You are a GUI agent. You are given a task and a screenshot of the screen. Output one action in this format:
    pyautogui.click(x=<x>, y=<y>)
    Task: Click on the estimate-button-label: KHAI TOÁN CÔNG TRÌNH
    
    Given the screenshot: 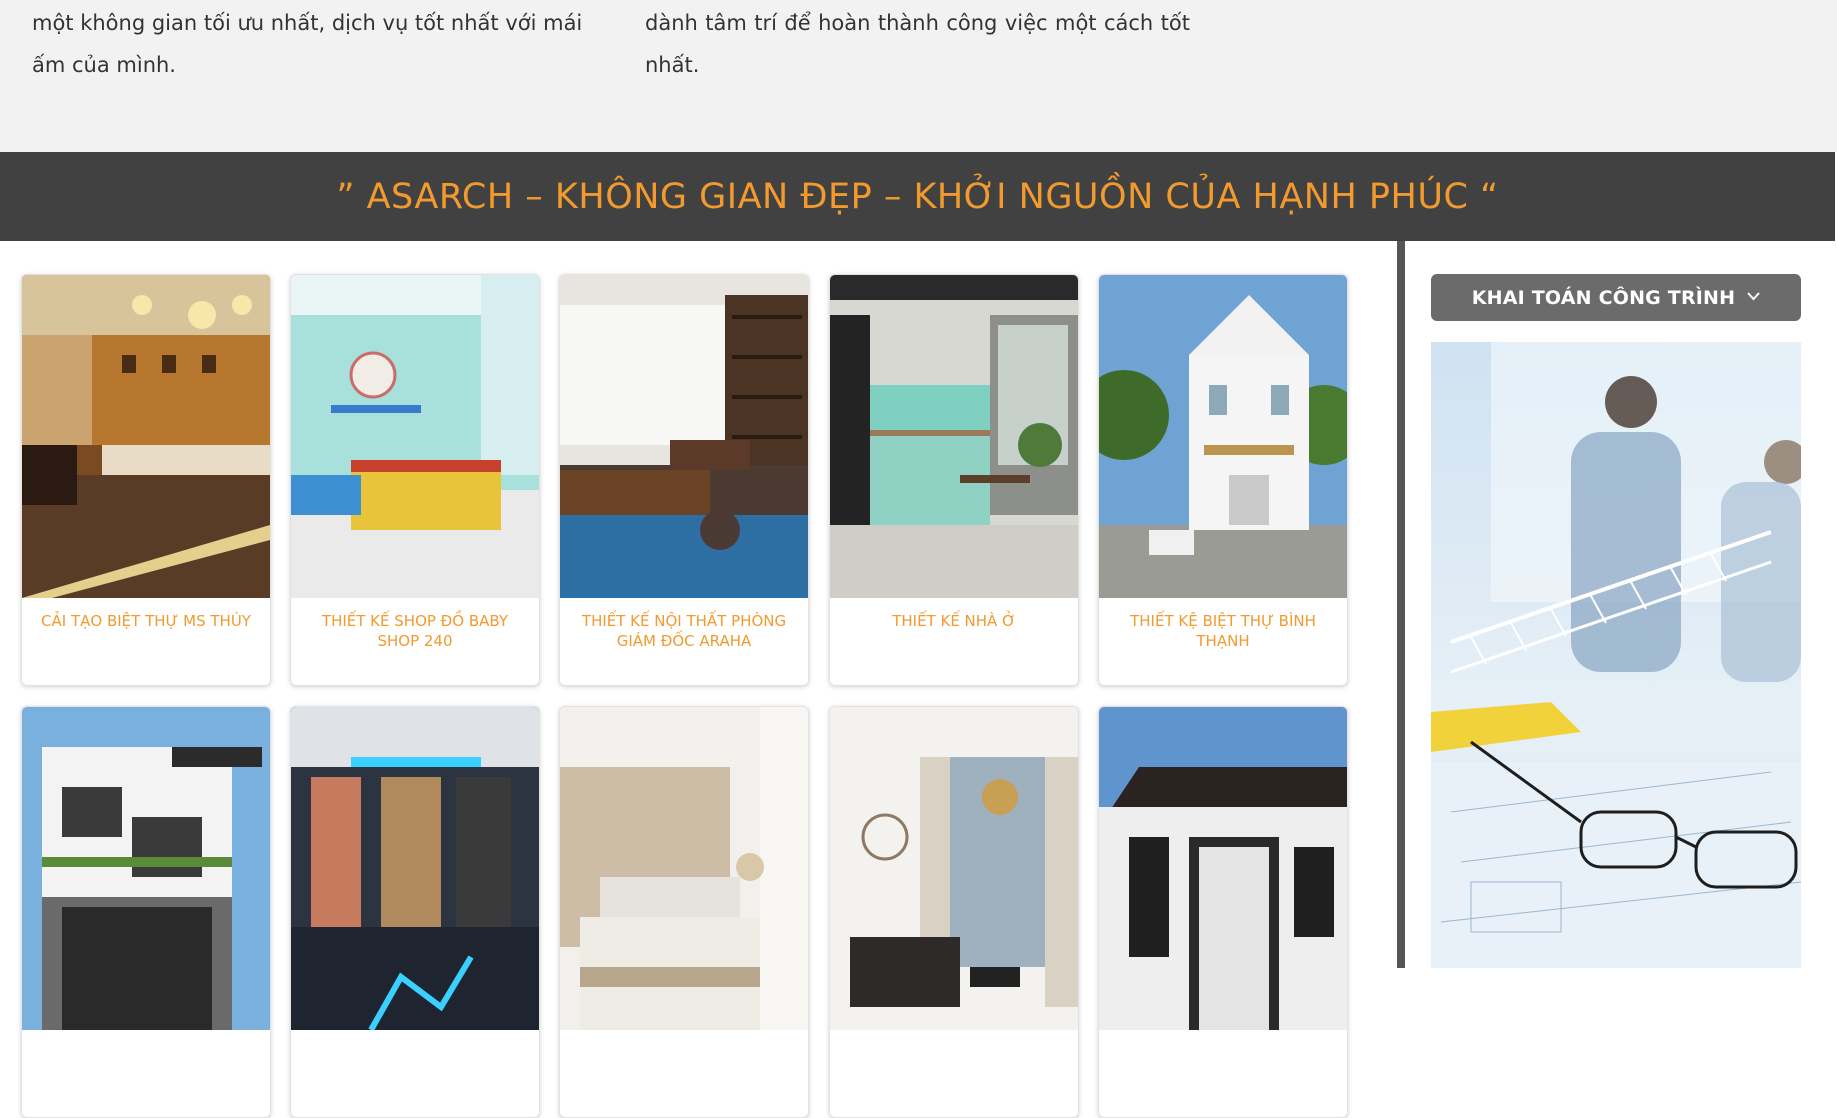 What is the action you would take?
    pyautogui.click(x=1603, y=297)
    